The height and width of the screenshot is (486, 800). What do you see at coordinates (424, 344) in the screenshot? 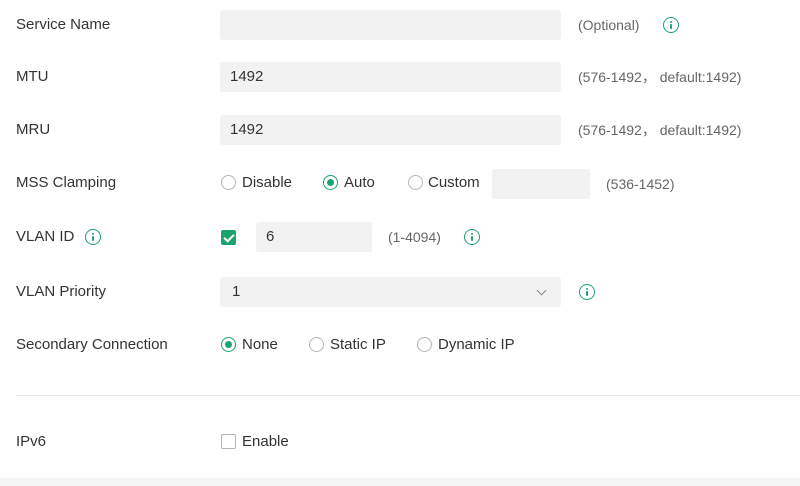
I see `secondary-dynamic-ip-radio` at bounding box center [424, 344].